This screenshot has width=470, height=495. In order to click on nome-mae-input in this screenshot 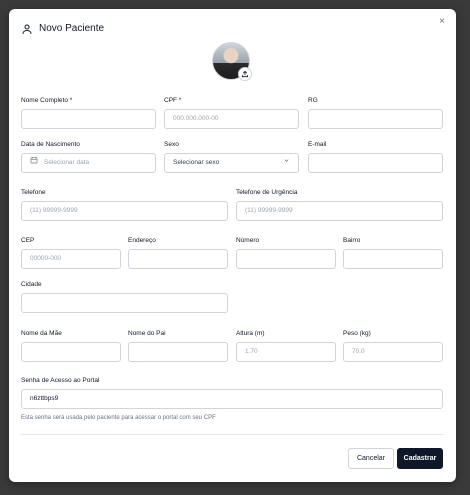, I will do `click(71, 352)`.